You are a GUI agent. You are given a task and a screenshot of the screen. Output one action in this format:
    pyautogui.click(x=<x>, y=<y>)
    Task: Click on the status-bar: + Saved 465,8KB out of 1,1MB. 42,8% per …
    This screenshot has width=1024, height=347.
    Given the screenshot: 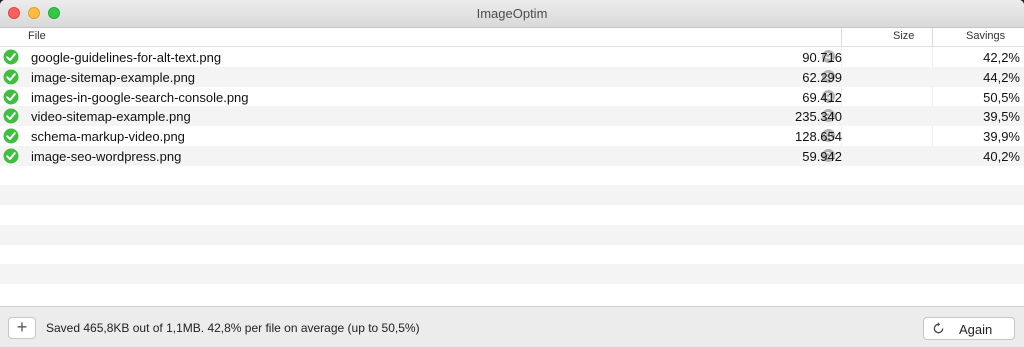 What is the action you would take?
    pyautogui.click(x=512, y=326)
    